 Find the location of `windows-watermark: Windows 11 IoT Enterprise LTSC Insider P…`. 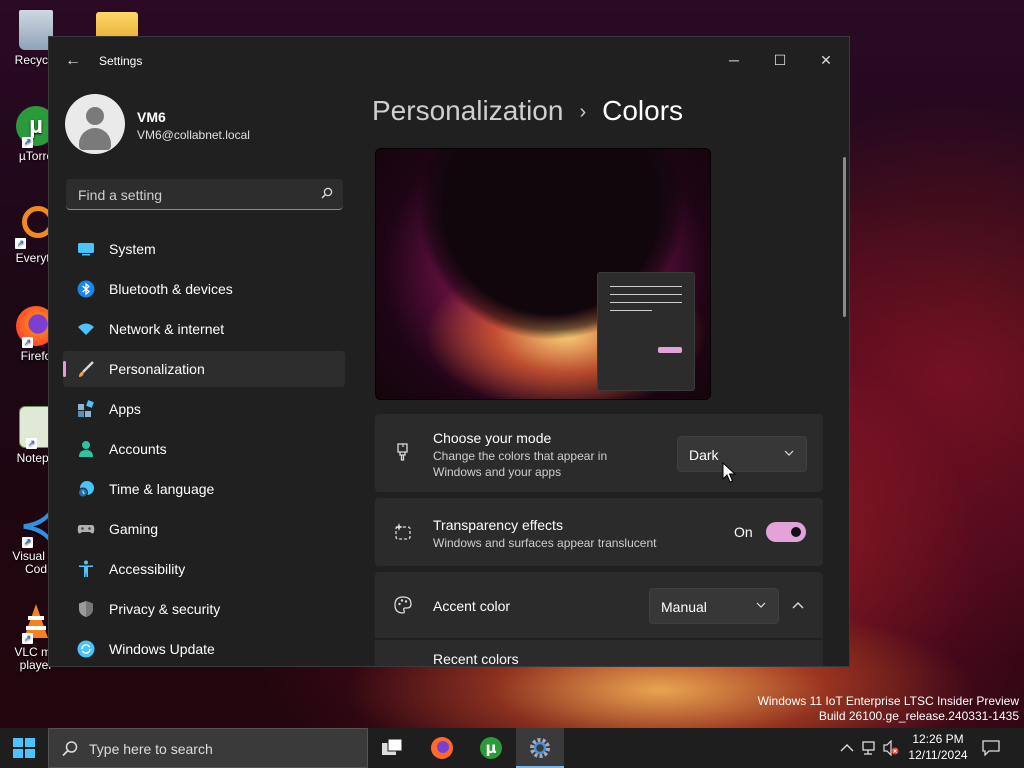

windows-watermark: Windows 11 IoT Enterprise LTSC Insider P… is located at coordinates (888, 709).